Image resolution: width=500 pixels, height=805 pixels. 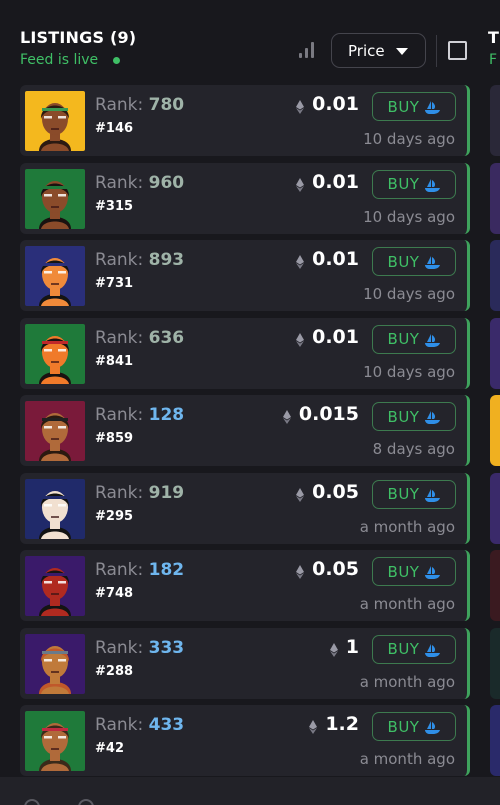 What do you see at coordinates (457, 50) in the screenshot?
I see `select-checkbox` at bounding box center [457, 50].